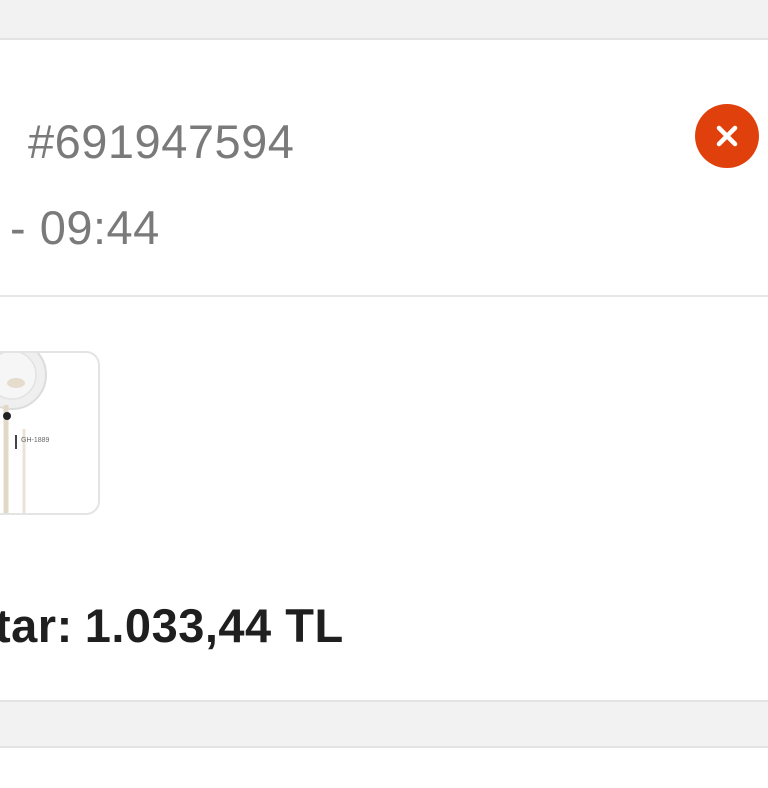 This screenshot has width=768, height=788. What do you see at coordinates (384, 767) in the screenshot?
I see `next-order-card` at bounding box center [384, 767].